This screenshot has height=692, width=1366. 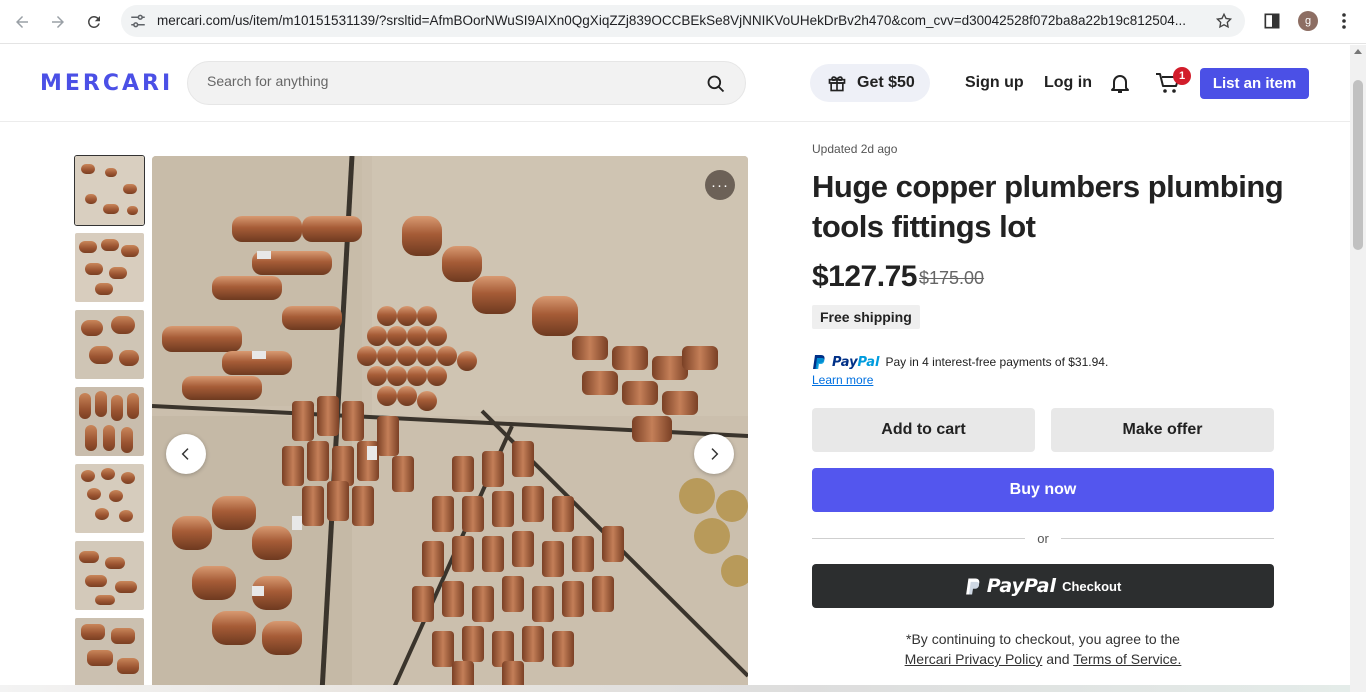 I want to click on photo-prev-button, so click(x=186, y=454).